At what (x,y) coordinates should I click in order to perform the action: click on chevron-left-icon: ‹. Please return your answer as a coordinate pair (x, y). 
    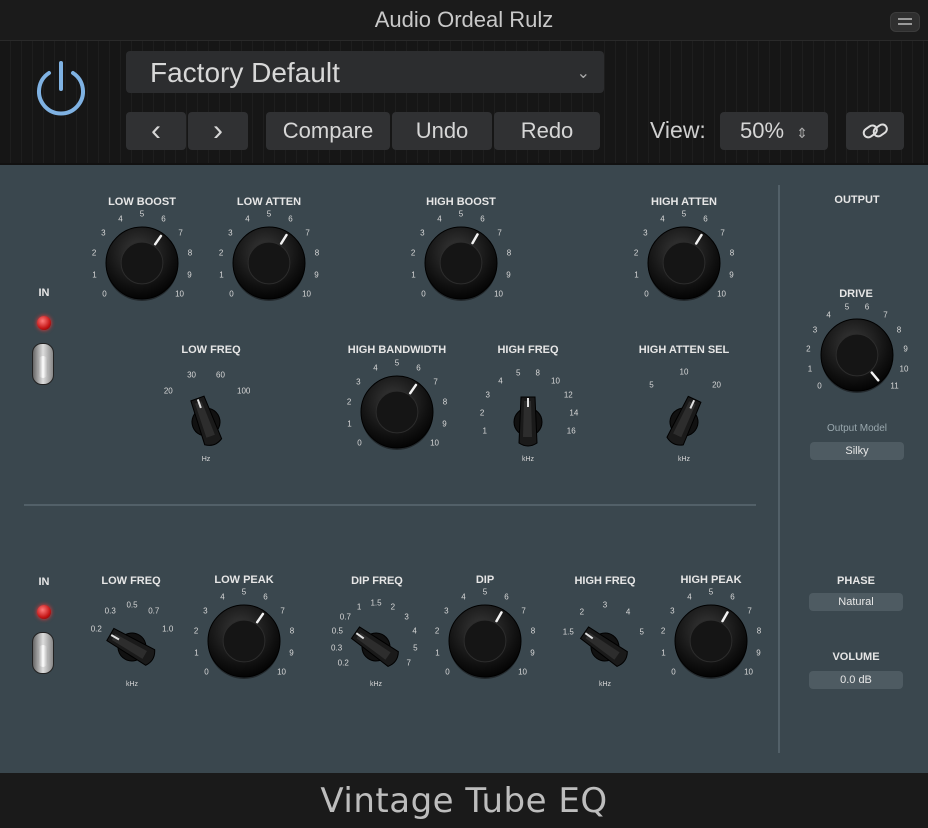
    Looking at the image, I should click on (156, 130).